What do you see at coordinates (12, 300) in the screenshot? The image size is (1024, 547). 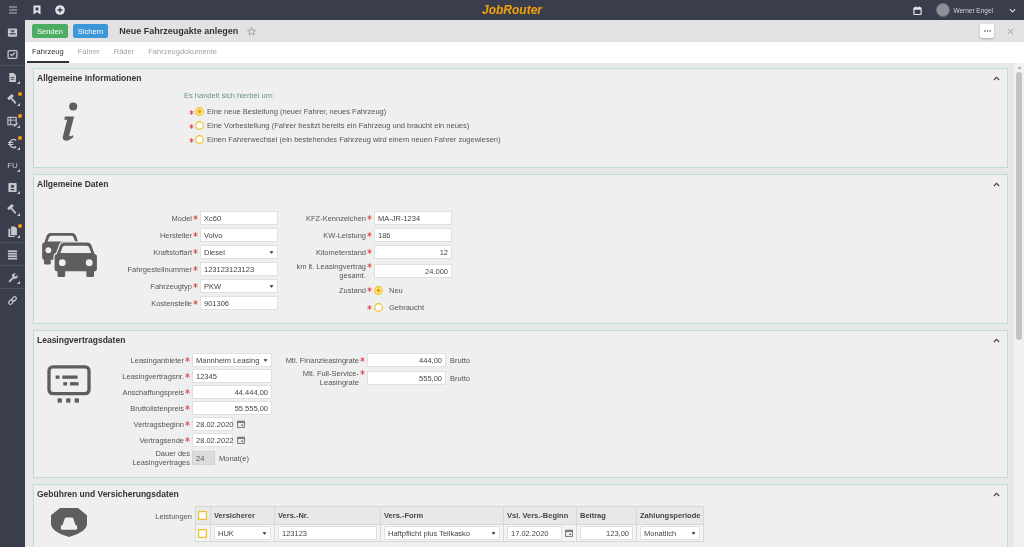 I see `link-icon` at bounding box center [12, 300].